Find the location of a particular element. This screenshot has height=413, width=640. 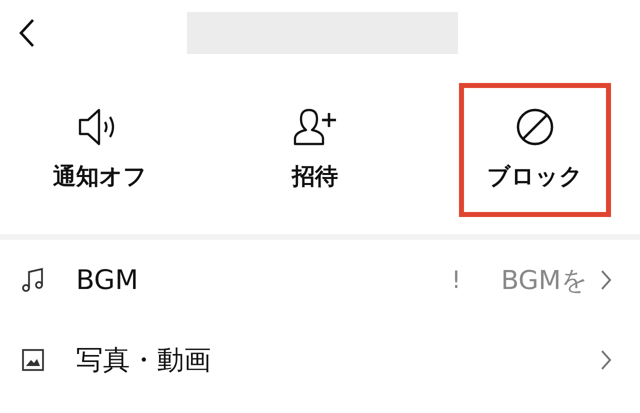

action-button: 招待 is located at coordinates (315, 150).